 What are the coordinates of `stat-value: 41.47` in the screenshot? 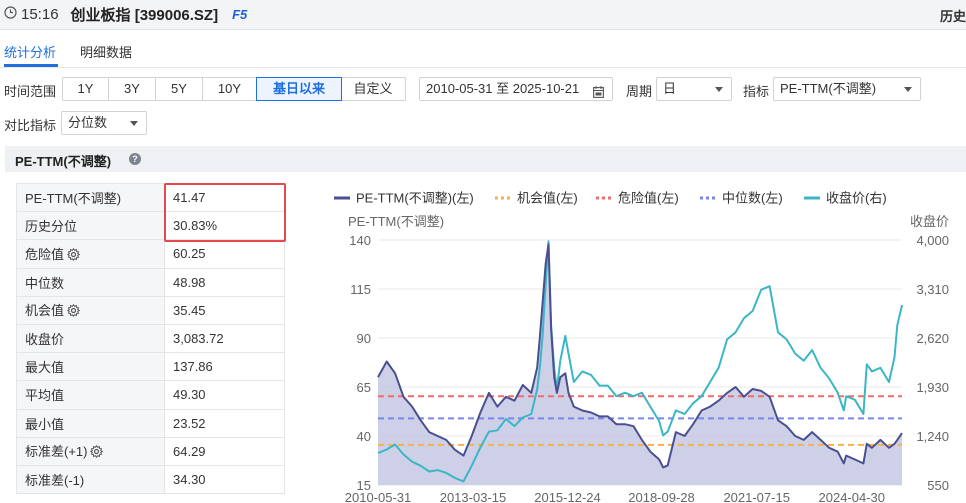 It's located at (224, 197).